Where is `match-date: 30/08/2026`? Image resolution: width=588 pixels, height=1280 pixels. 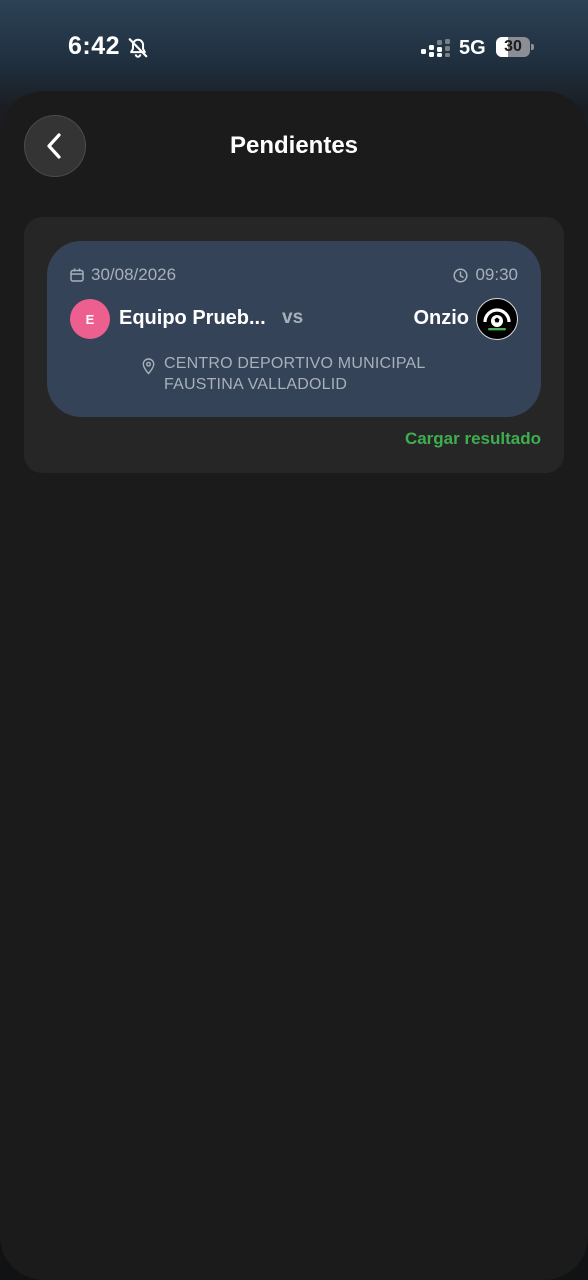 match-date: 30/08/2026 is located at coordinates (123, 275).